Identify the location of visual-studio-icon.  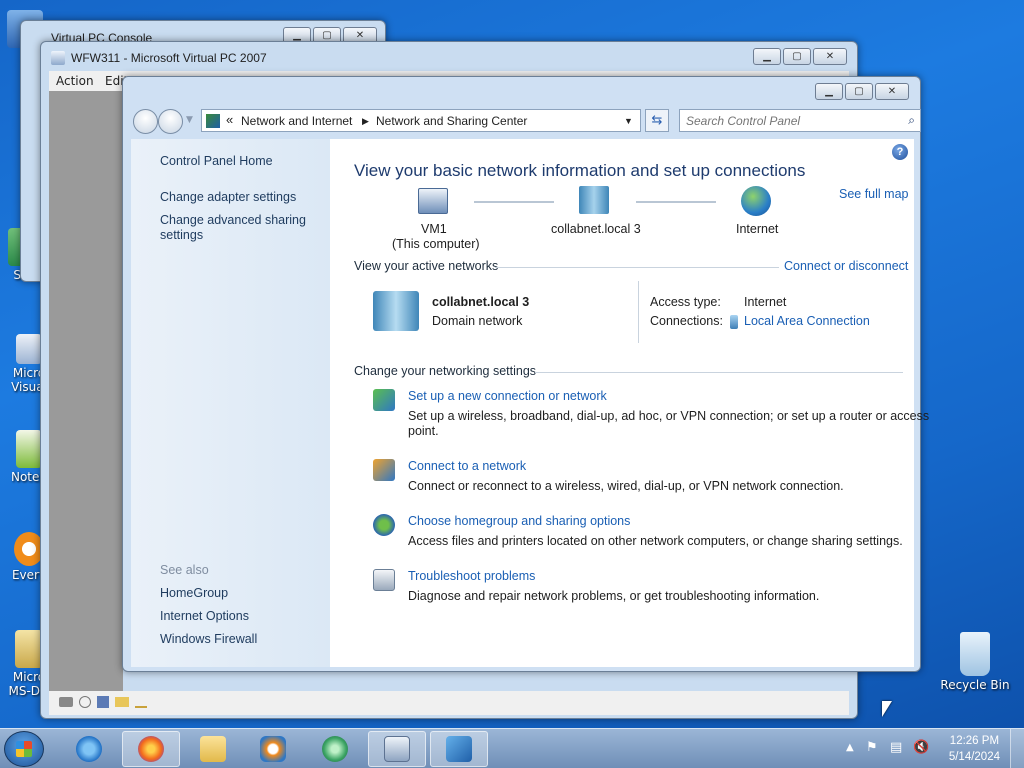
(29, 349).